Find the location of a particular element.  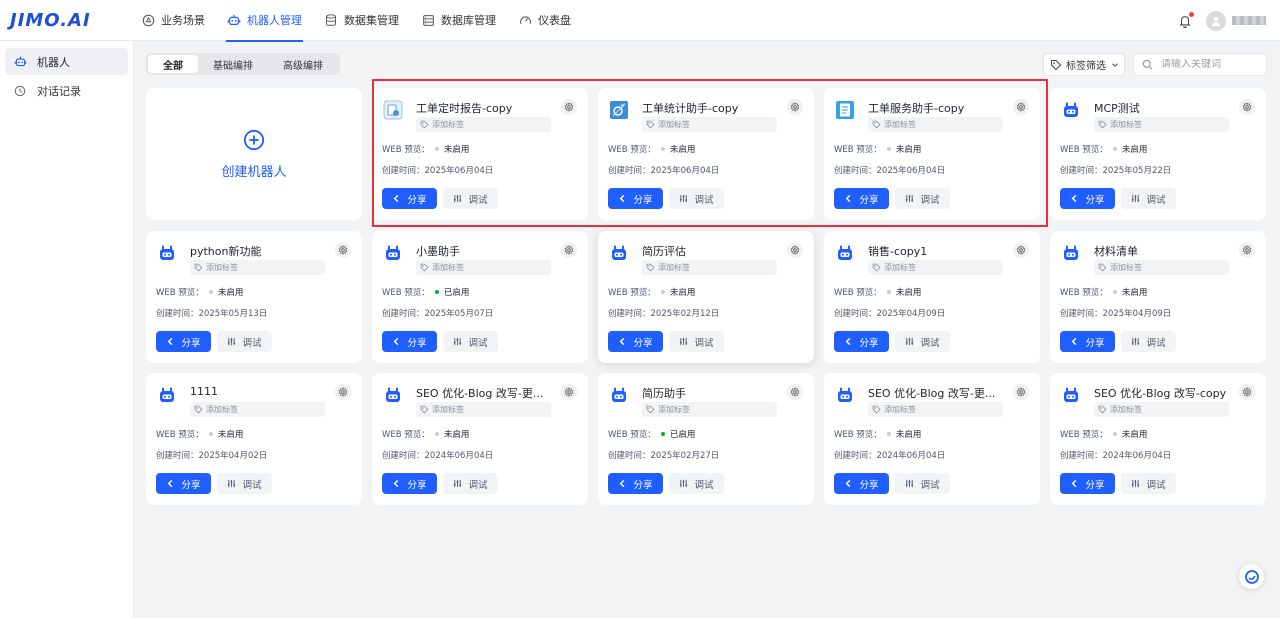

tag-filter-dropdown: 标签筛选 is located at coordinates (1084, 64).